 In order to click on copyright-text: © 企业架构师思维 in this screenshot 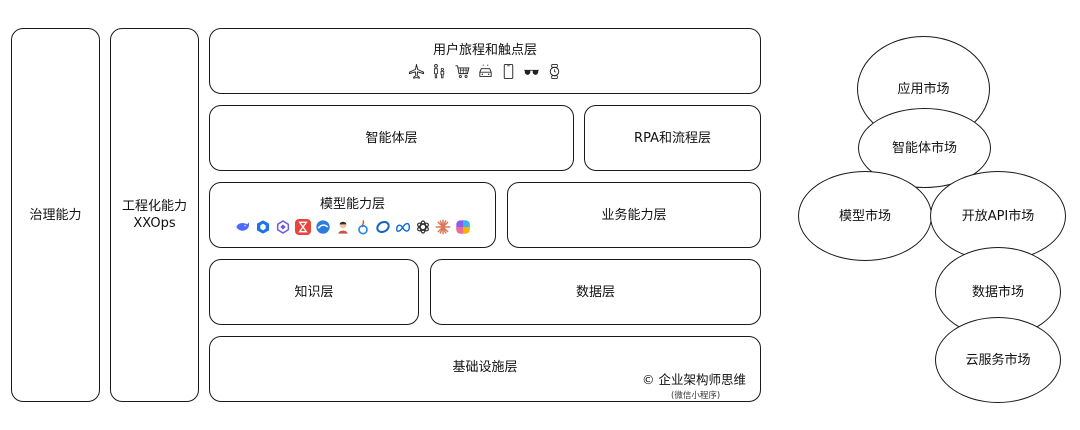, I will do `click(694, 379)`.